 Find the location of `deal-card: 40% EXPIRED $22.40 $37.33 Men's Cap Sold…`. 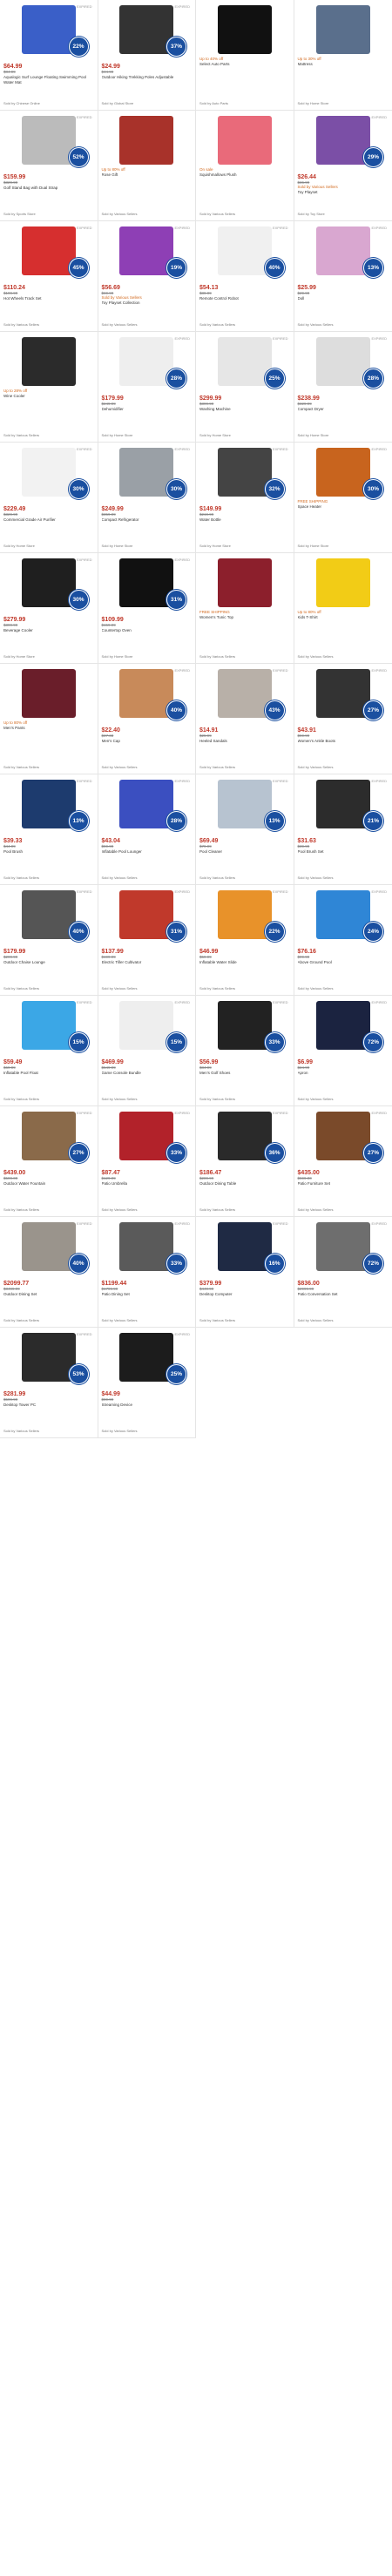

deal-card: 40% EXPIRED $22.40 $37.33 Men's Cap Sold… is located at coordinates (147, 719).